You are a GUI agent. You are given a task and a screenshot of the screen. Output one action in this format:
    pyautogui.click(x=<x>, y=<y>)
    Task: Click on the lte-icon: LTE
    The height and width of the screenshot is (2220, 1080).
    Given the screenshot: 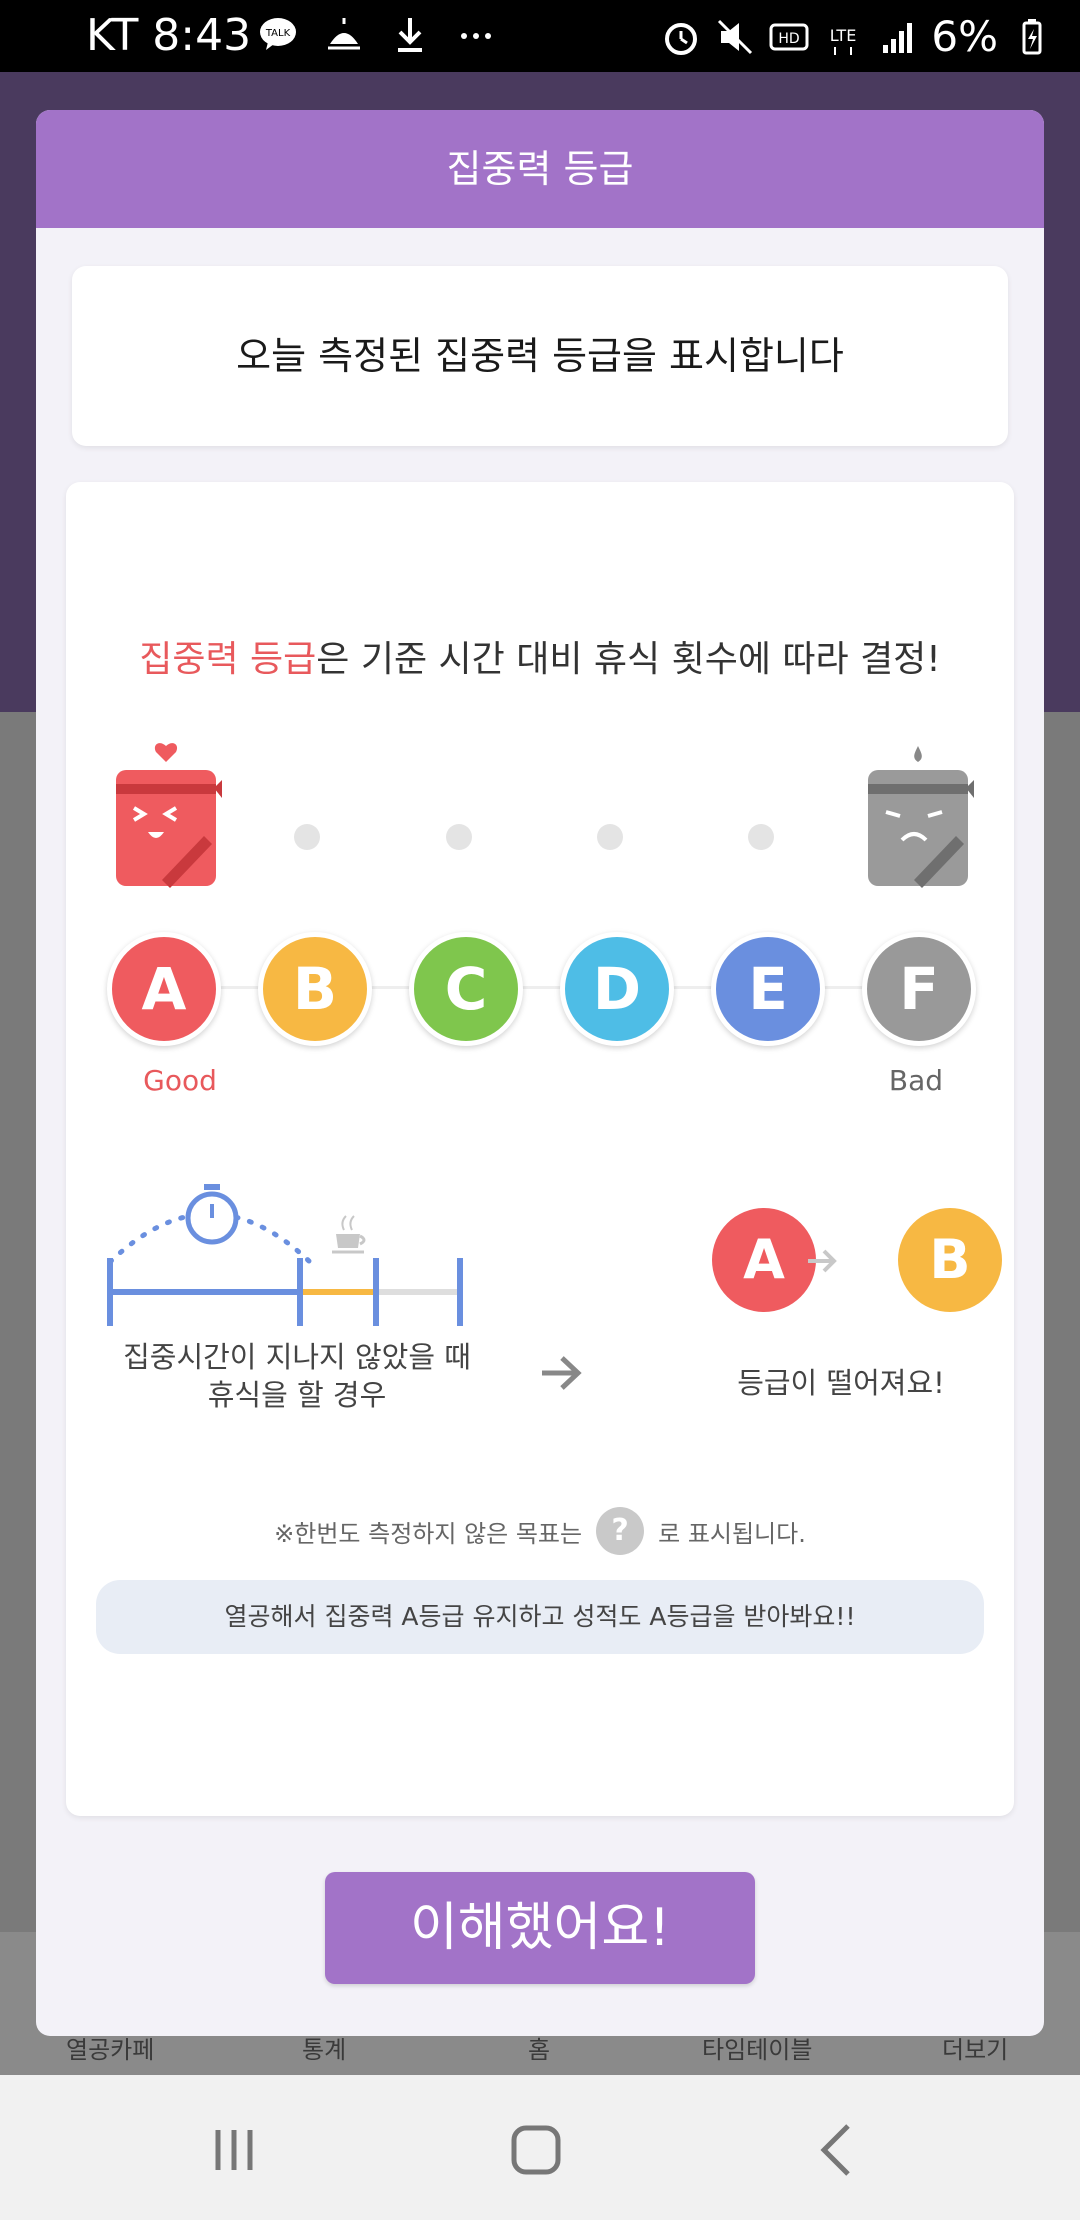 What is the action you would take?
    pyautogui.click(x=843, y=40)
    